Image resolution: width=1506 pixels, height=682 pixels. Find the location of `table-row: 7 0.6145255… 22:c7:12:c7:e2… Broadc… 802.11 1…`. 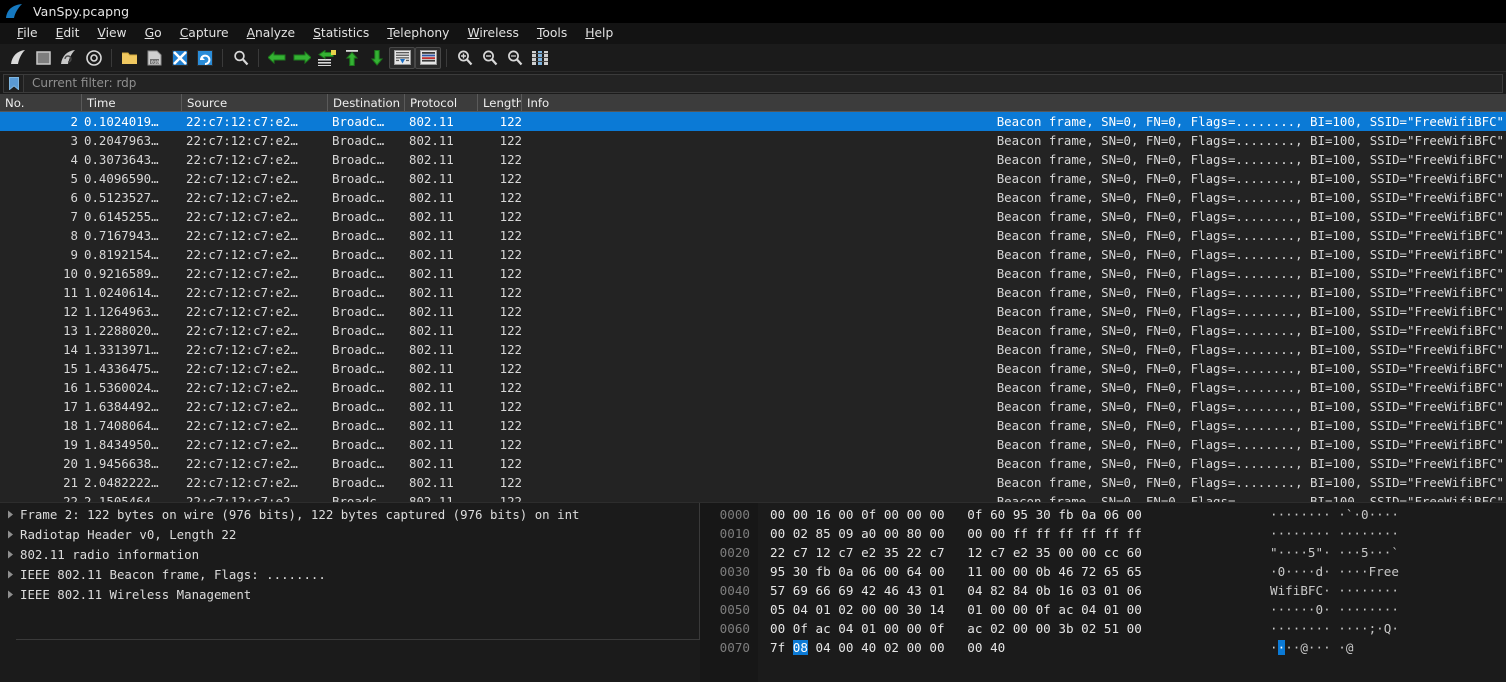

table-row: 7 0.6145255… 22:c7:12:c7:e2… Broadc… 802.11 1… is located at coordinates (753, 216).